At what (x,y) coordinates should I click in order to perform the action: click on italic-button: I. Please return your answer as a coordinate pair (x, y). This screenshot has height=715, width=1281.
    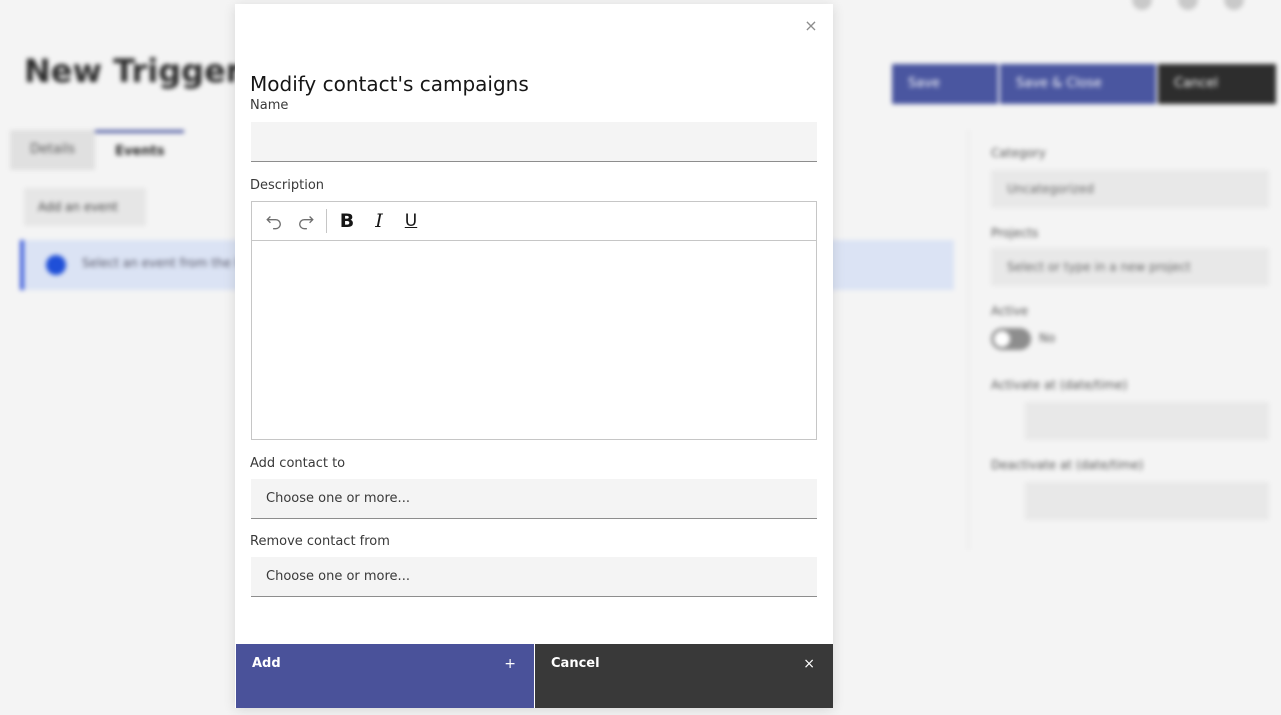
    Looking at the image, I should click on (379, 221).